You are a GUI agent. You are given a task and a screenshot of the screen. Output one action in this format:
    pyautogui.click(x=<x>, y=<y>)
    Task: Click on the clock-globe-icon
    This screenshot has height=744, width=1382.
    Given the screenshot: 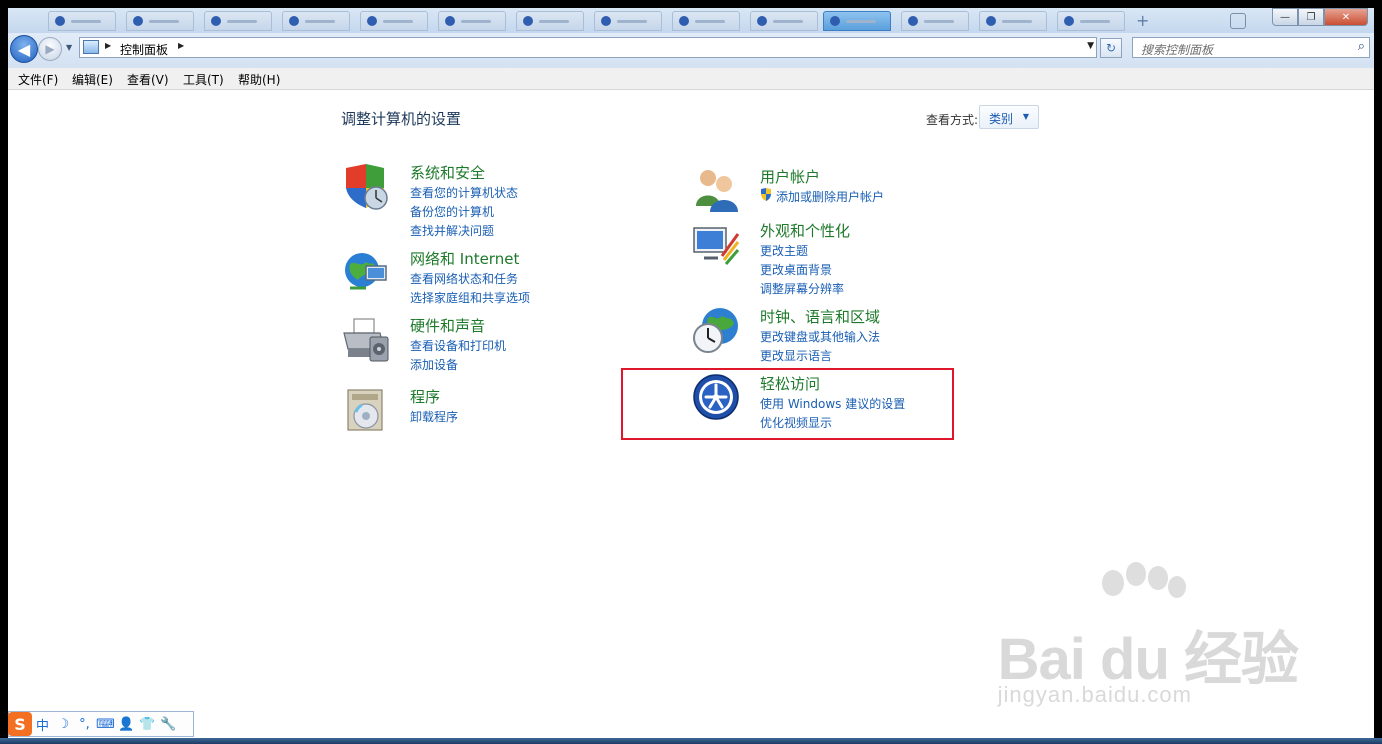 What is the action you would take?
    pyautogui.click(x=716, y=330)
    